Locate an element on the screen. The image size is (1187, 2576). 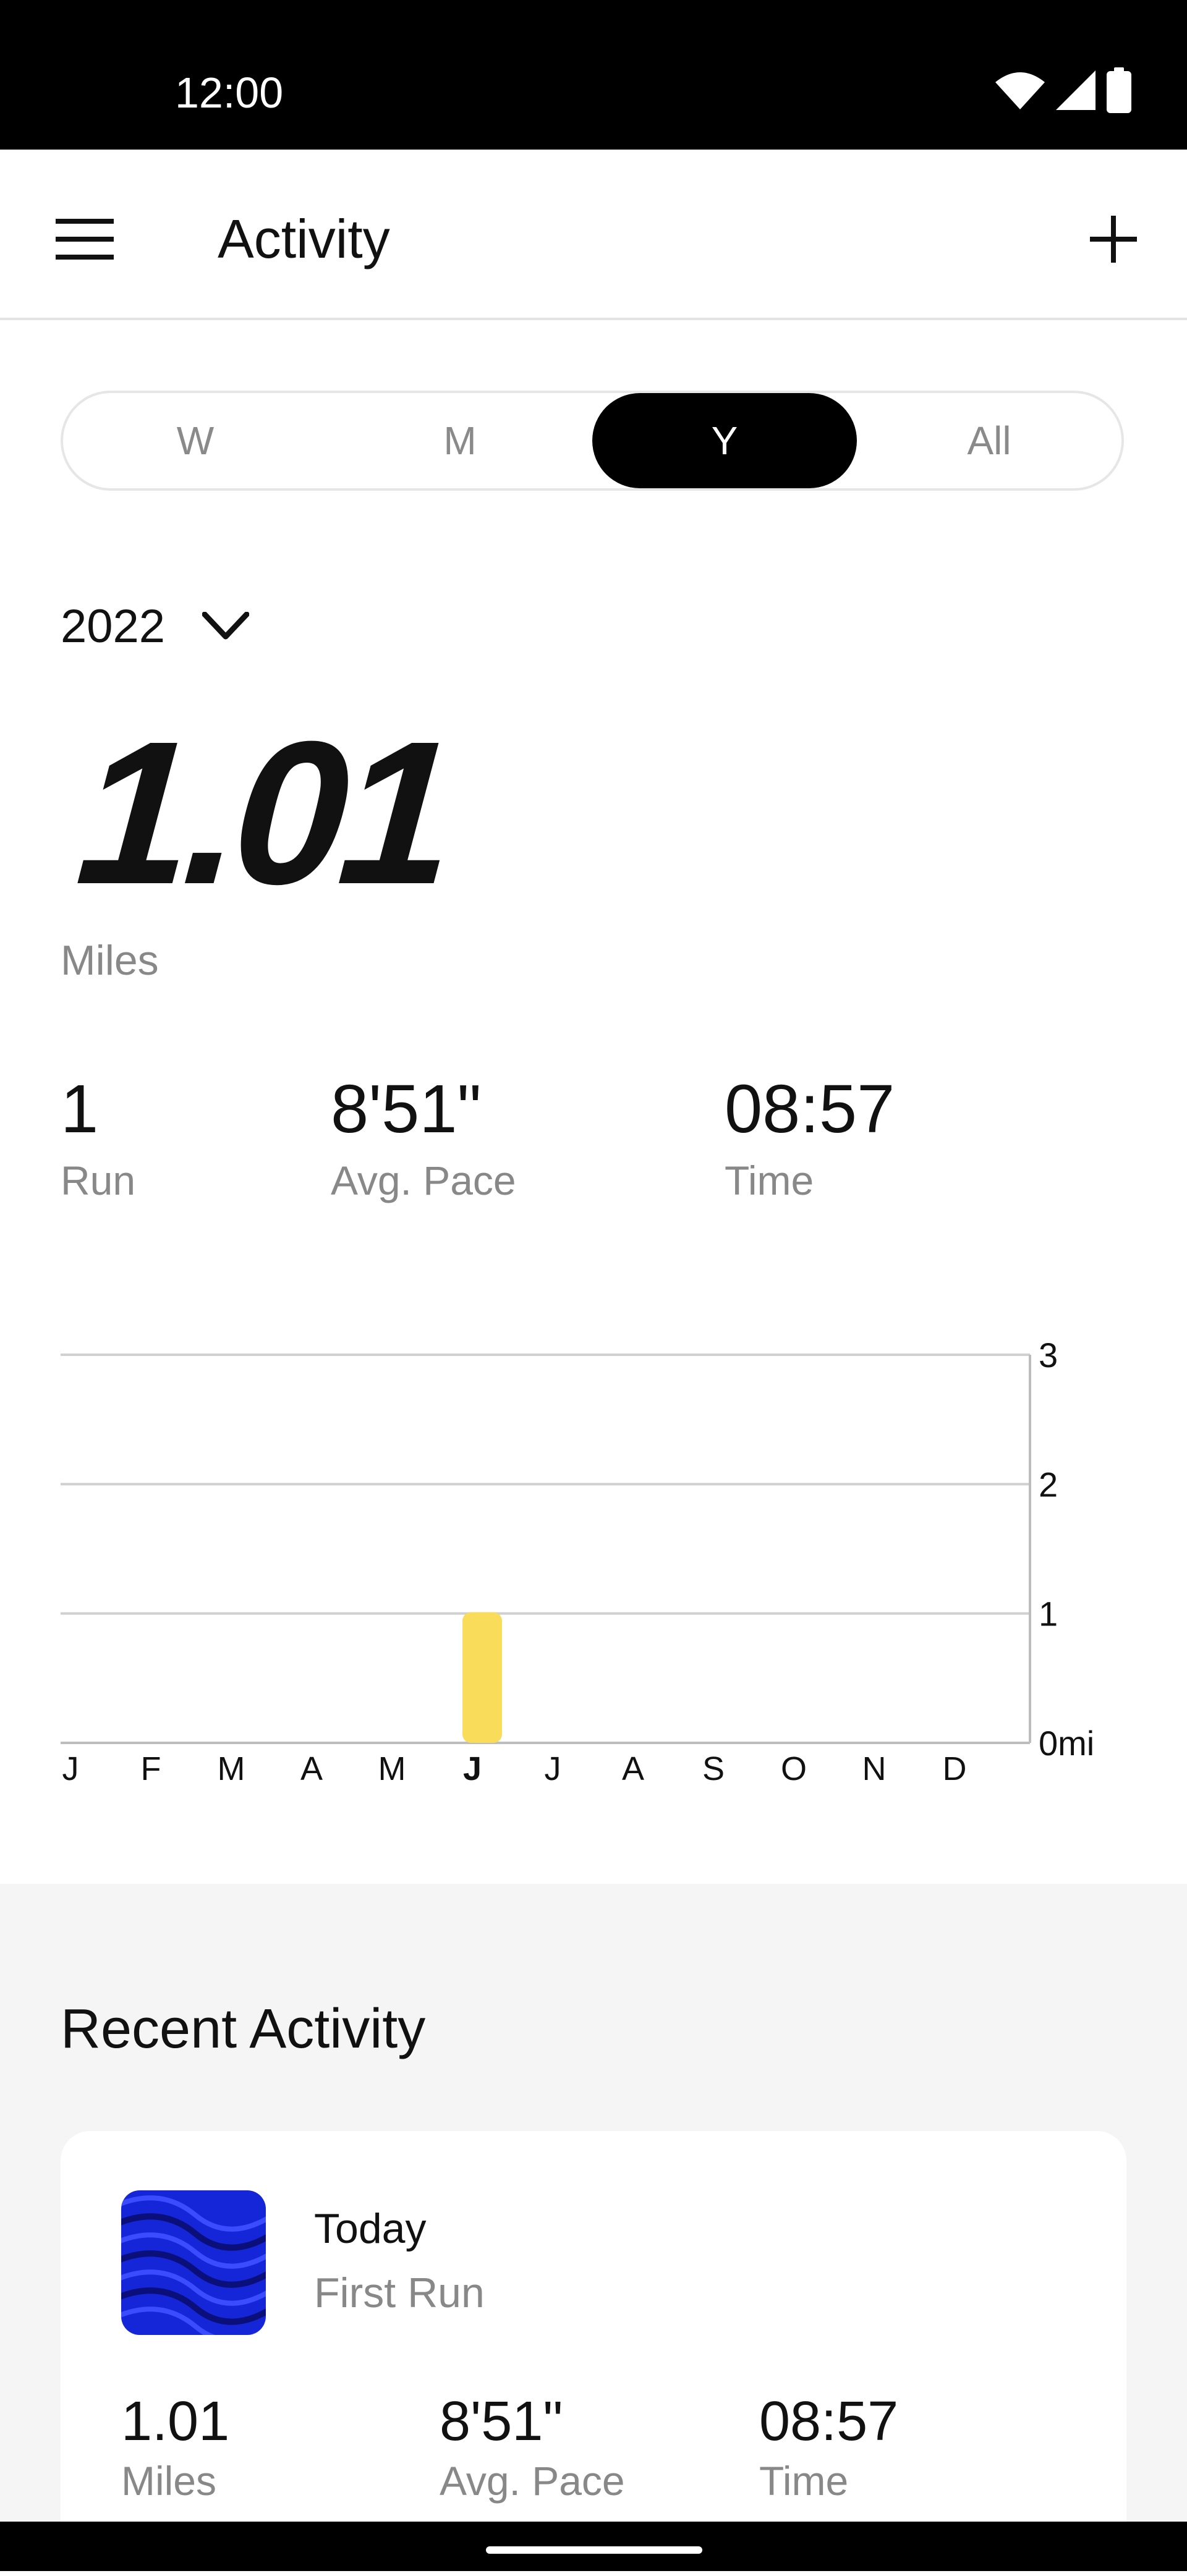
add-activity-button is located at coordinates (1114, 239).